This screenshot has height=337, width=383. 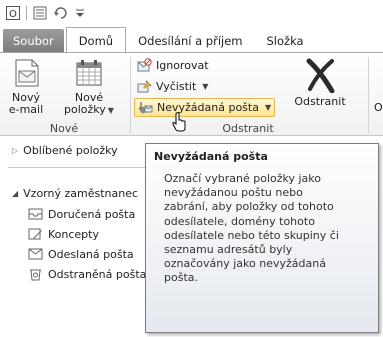 I want to click on favorites-header: ▷ Oblíbené položky, so click(x=65, y=150).